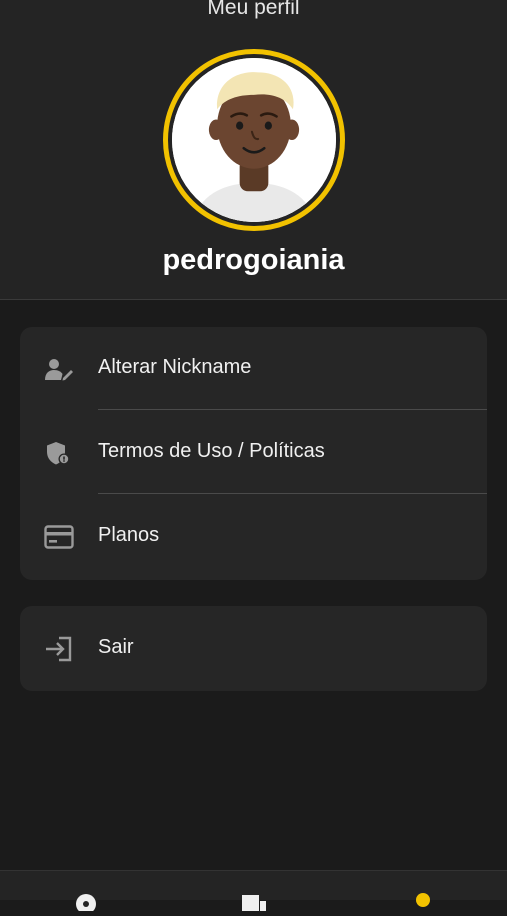 The image size is (507, 916). I want to click on terms-policies-item: Termos de Uso / Políticas, so click(253, 453).